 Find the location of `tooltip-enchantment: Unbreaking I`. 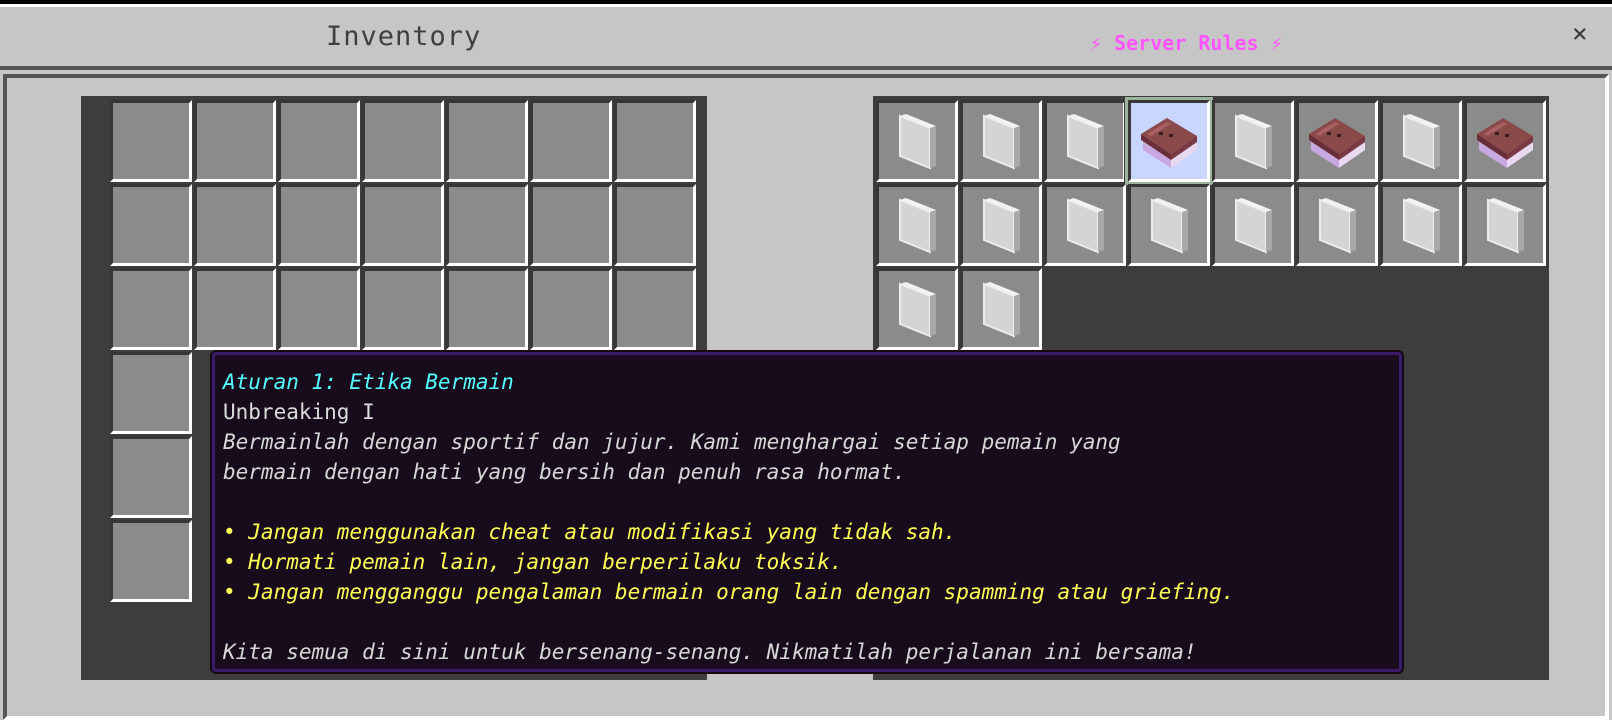

tooltip-enchantment: Unbreaking I is located at coordinates (299, 412).